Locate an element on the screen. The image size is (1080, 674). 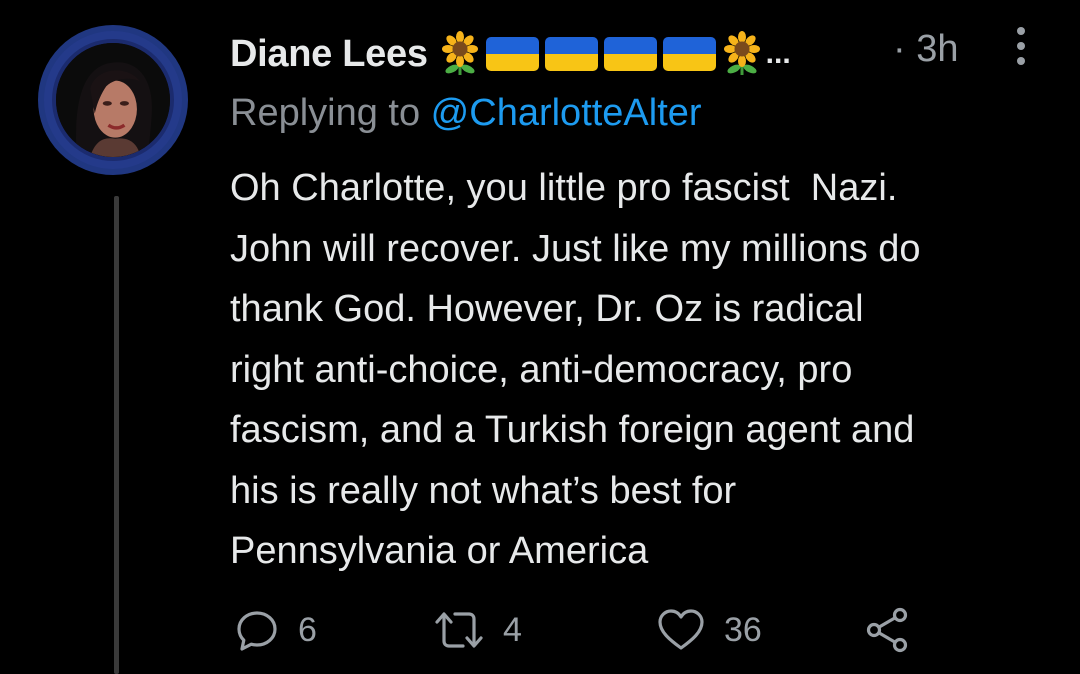
tweet-body-line: his is really not what’s best for is located at coordinates (483, 490).